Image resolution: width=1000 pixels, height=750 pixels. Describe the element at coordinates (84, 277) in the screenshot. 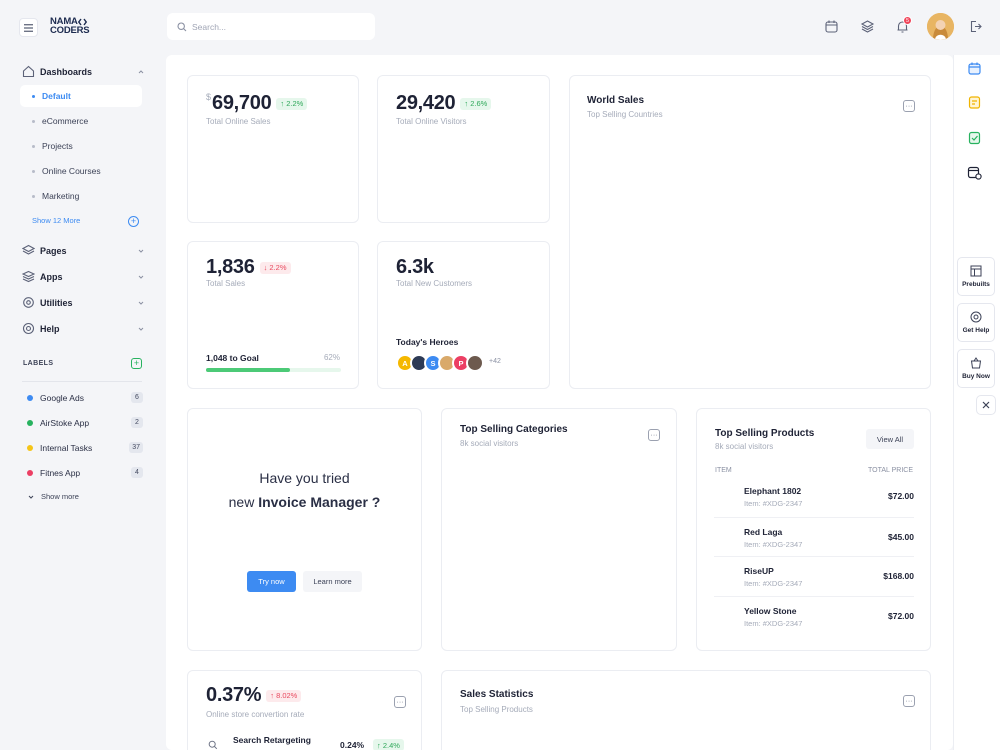

I see `sidebar-item-apps: Apps` at that location.